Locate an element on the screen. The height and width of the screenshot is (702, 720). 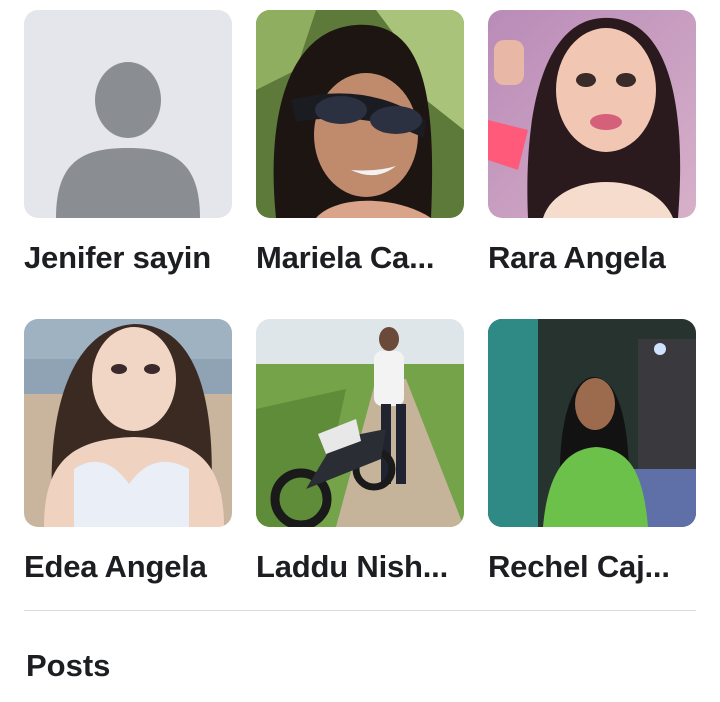
friend-name: Edea Angela is located at coordinates (128, 567).